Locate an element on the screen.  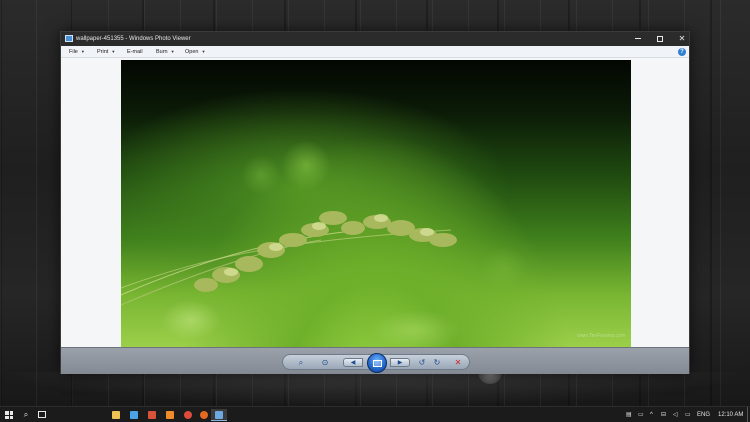
mail-icon is located at coordinates (134, 415).